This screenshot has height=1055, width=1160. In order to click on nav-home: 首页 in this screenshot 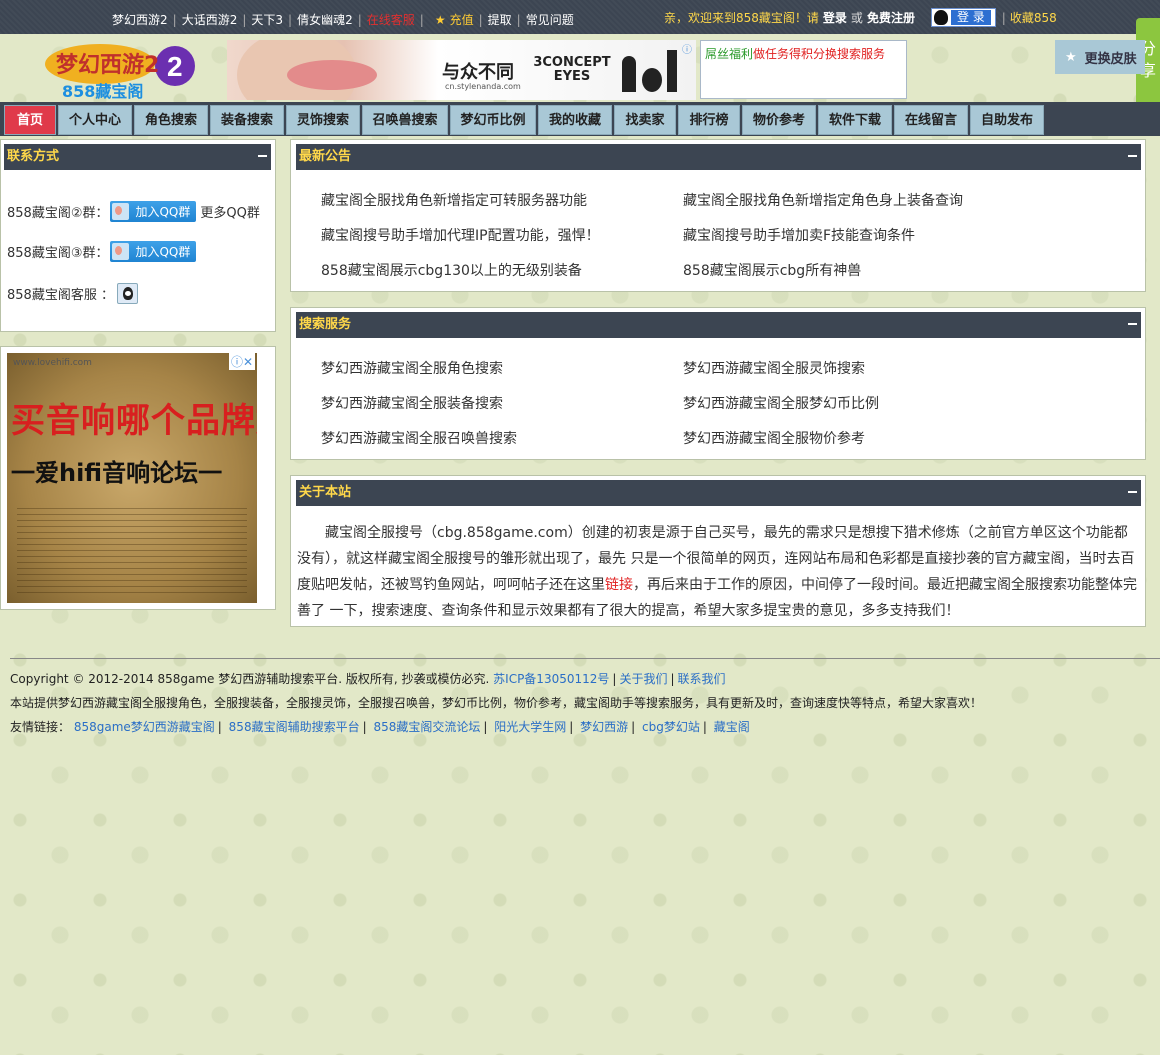, I will do `click(30, 120)`.